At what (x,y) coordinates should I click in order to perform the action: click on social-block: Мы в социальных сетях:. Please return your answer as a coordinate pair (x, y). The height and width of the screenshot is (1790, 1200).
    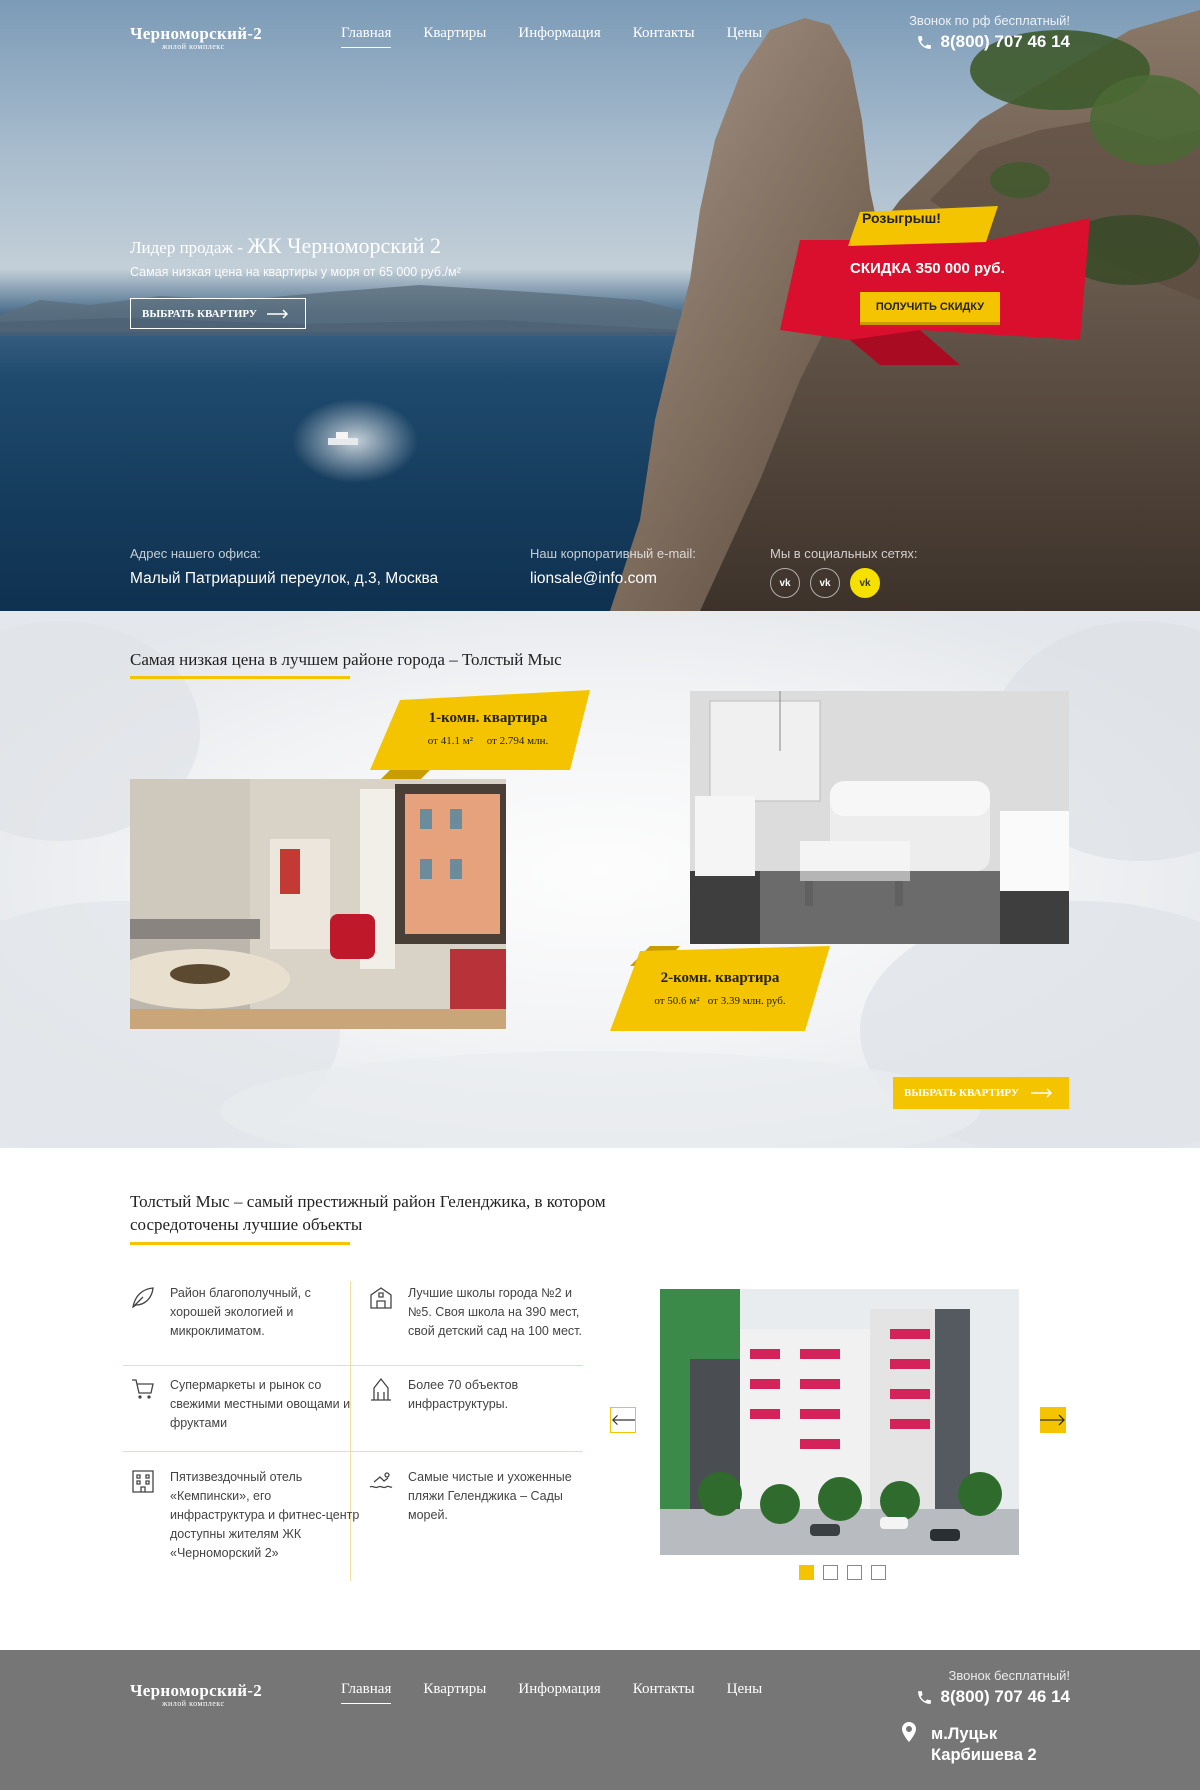
    Looking at the image, I should click on (844, 553).